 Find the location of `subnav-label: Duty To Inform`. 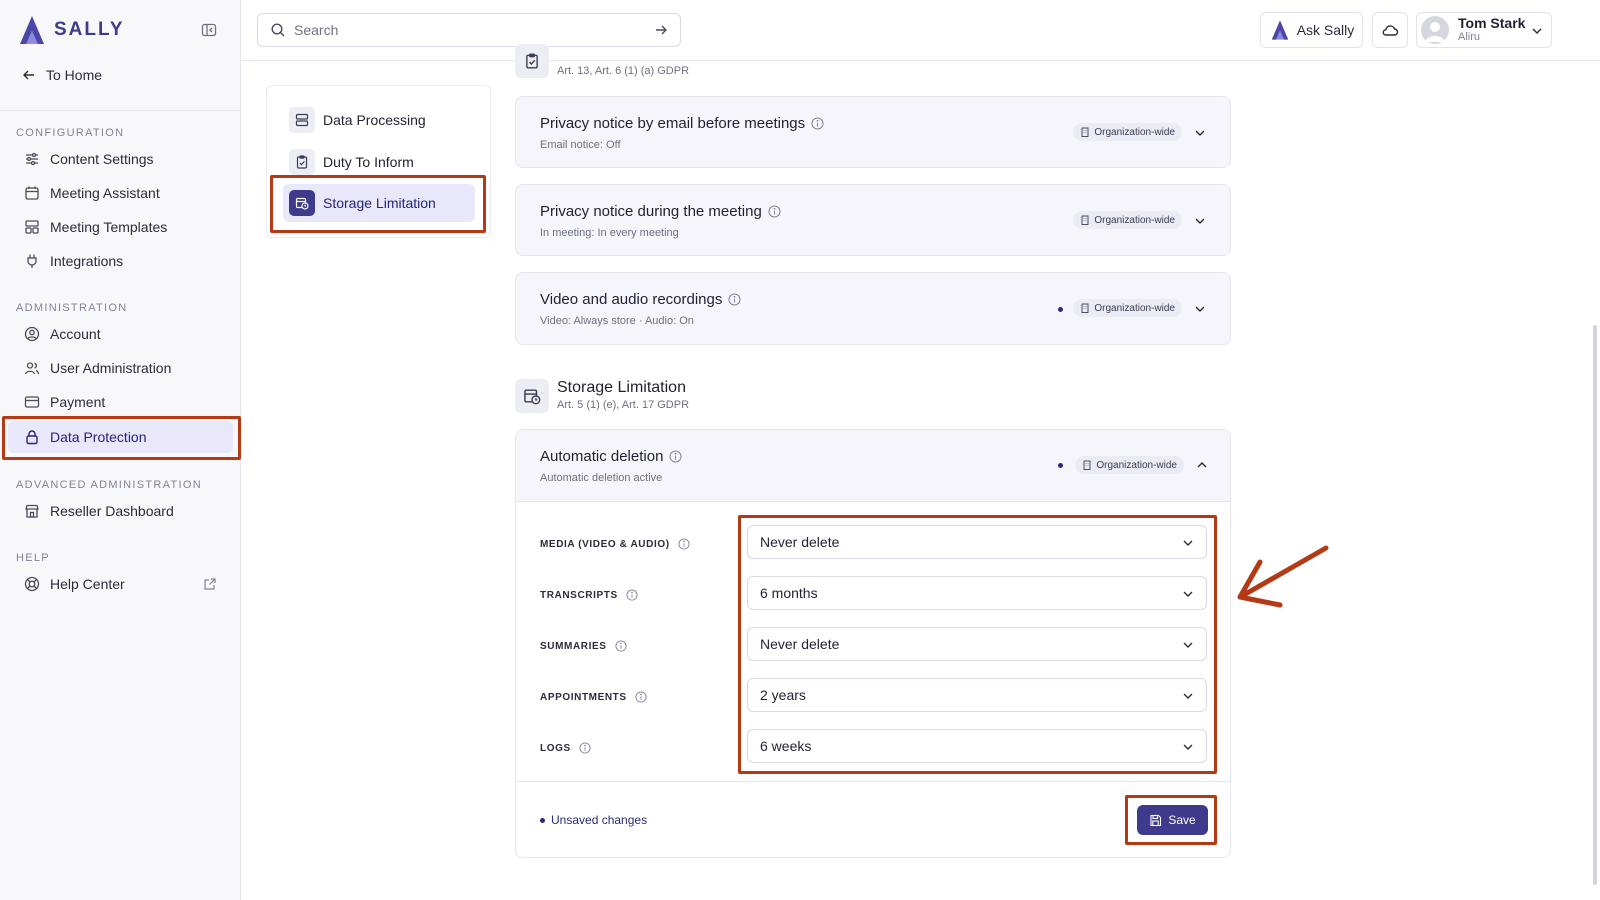

subnav-label: Duty To Inform is located at coordinates (368, 162).